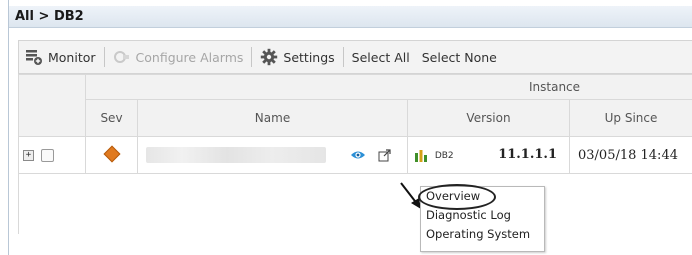 Image resolution: width=692 pixels, height=255 pixels. What do you see at coordinates (24, 16) in the screenshot?
I see `breadcrumb-root: All` at bounding box center [24, 16].